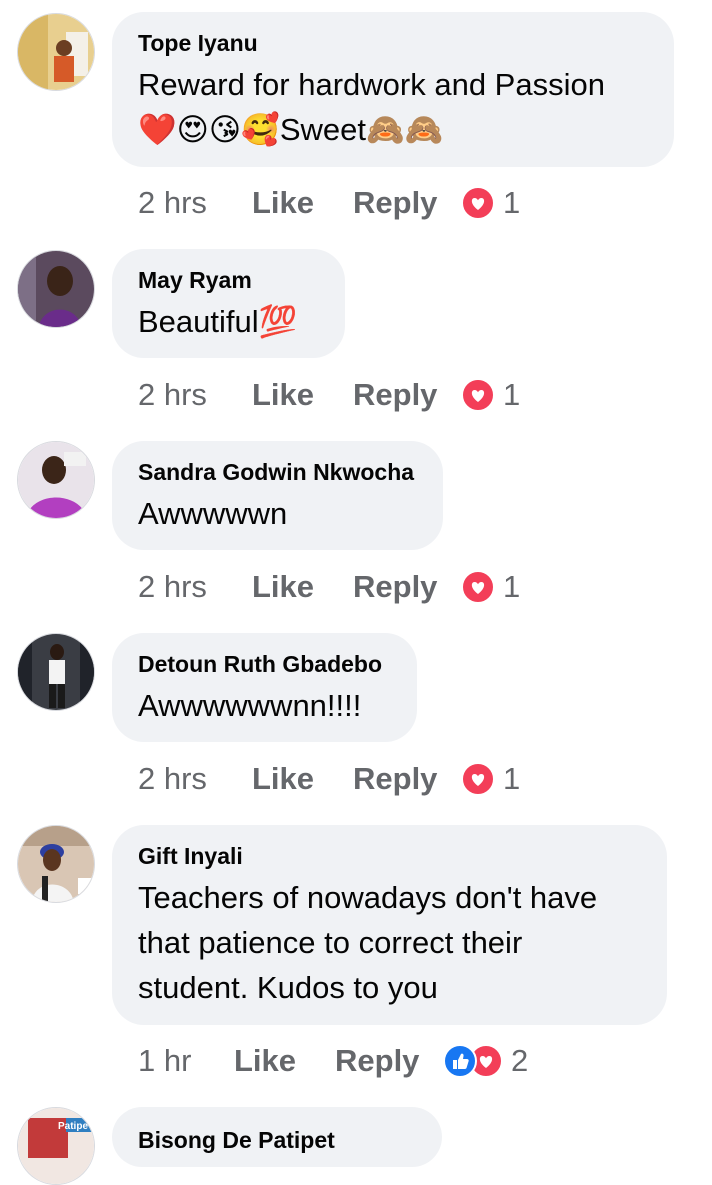 The image size is (712, 1185). Describe the element at coordinates (277, 472) in the screenshot. I see `comment-author: Sandra Godwin Nkwocha` at that location.